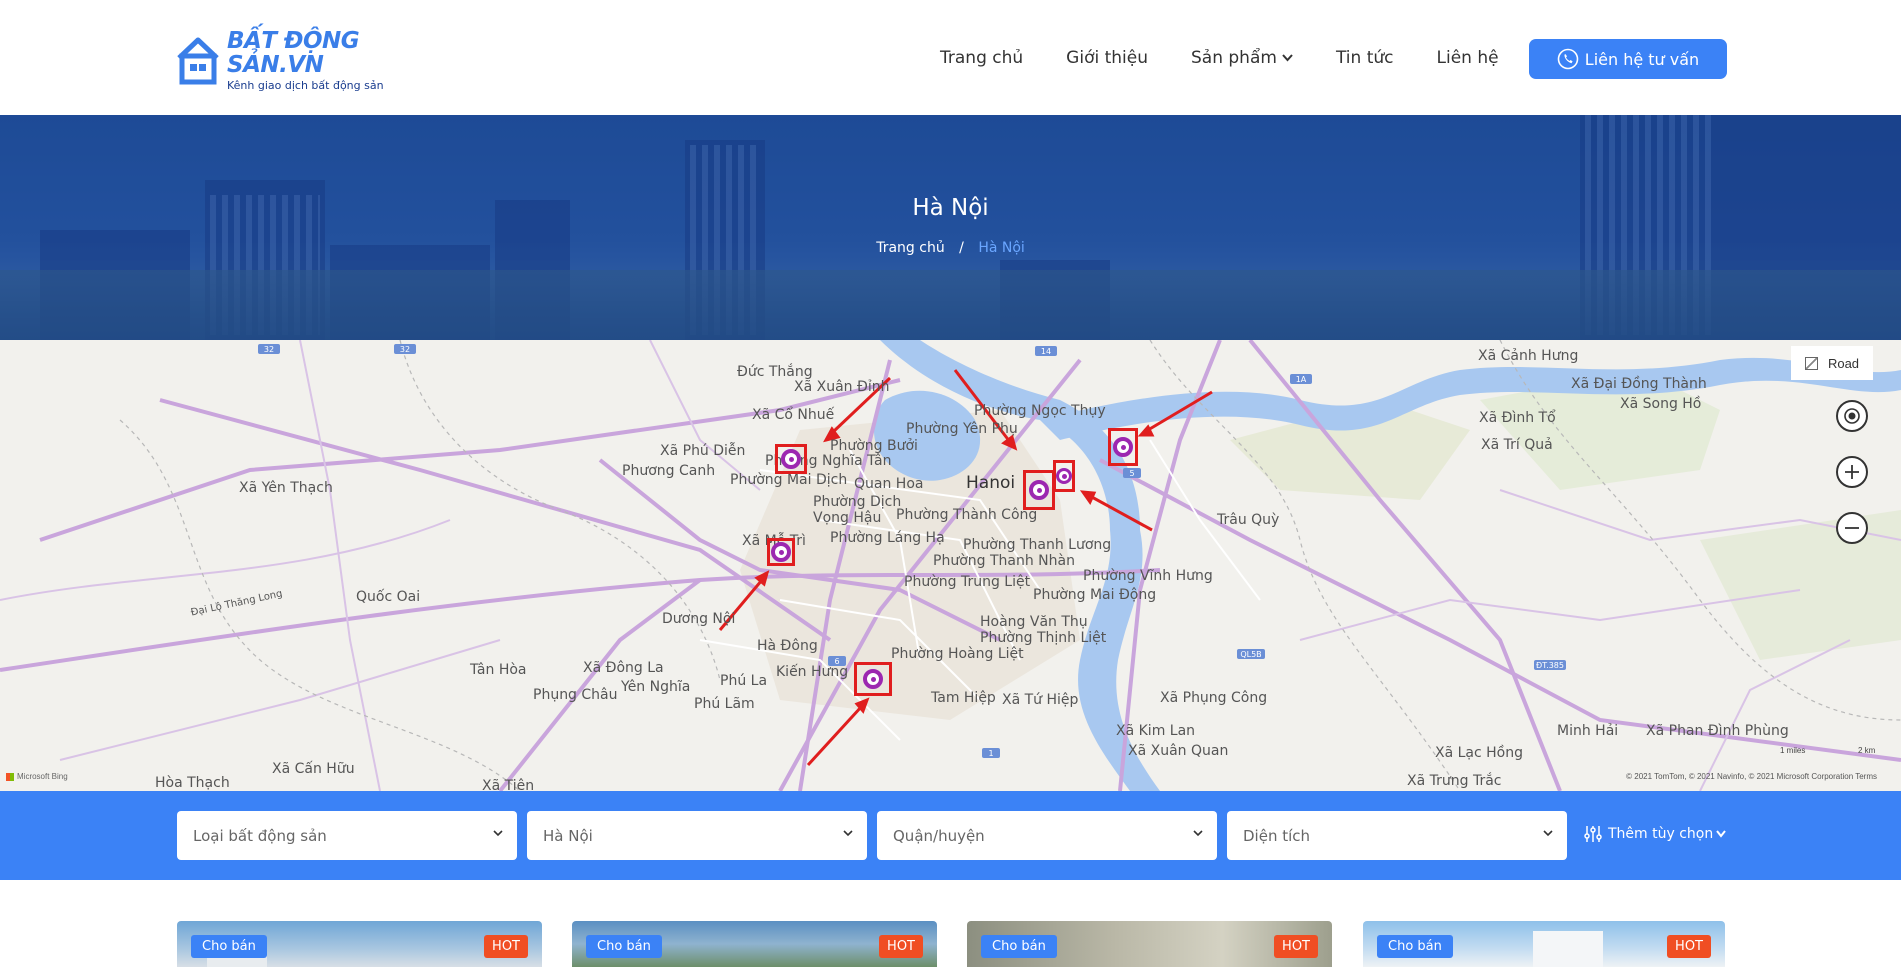 The height and width of the screenshot is (967, 1901). Describe the element at coordinates (1852, 416) in the screenshot. I see `locate-icon` at that location.